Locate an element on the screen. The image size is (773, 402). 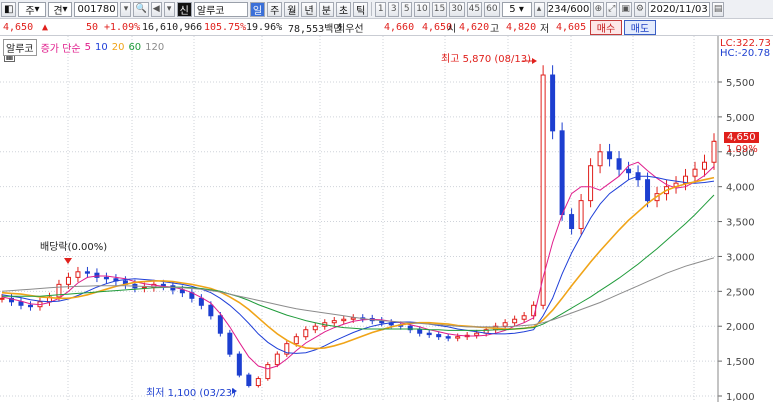
minute-1-button: 1 is located at coordinates (381, 9).